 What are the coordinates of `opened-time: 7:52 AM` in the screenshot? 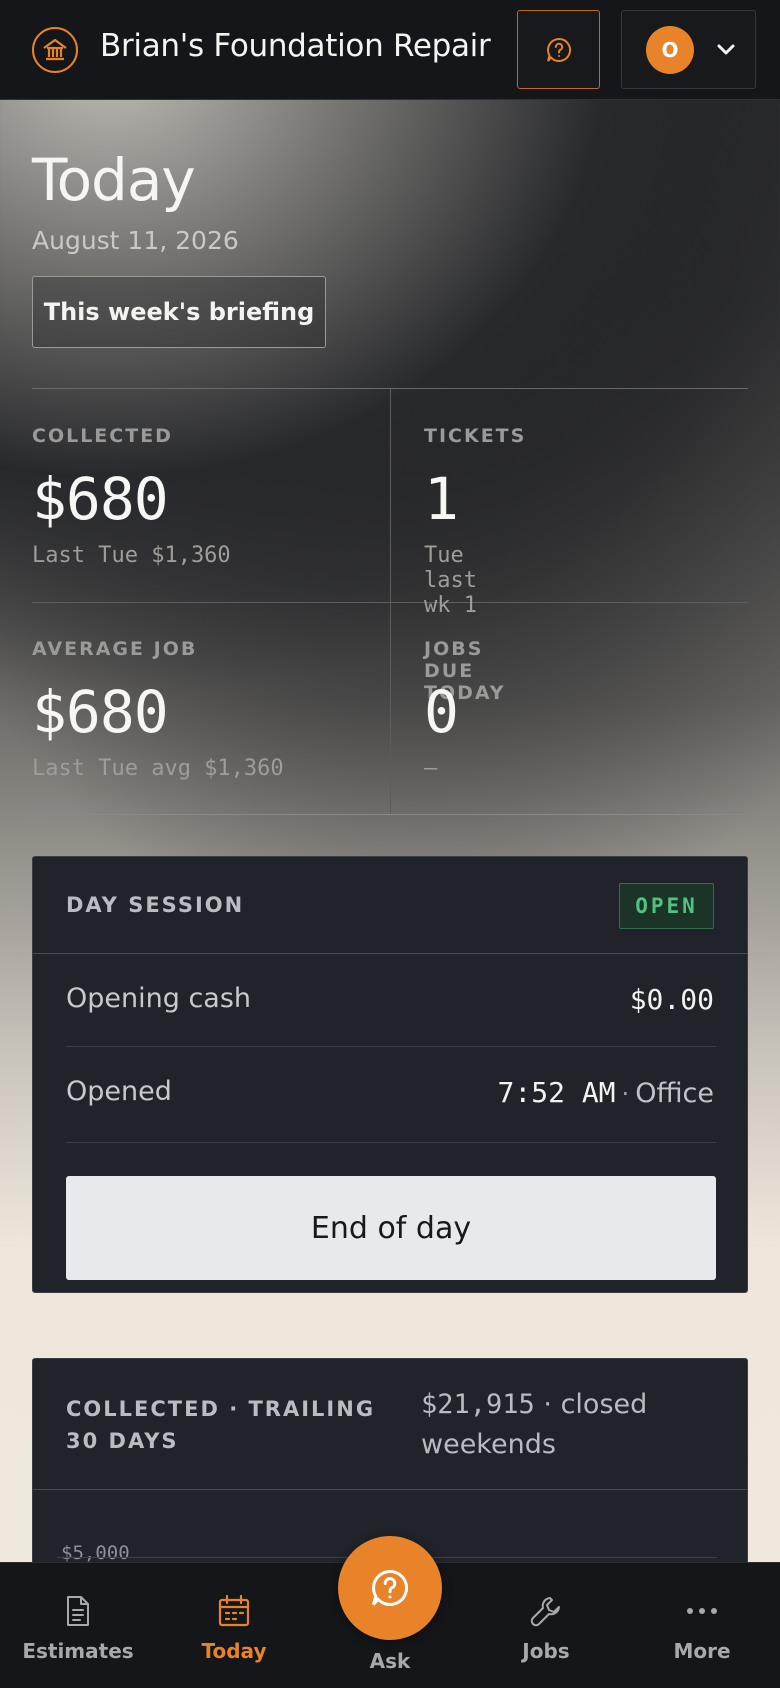 It's located at (556, 1092).